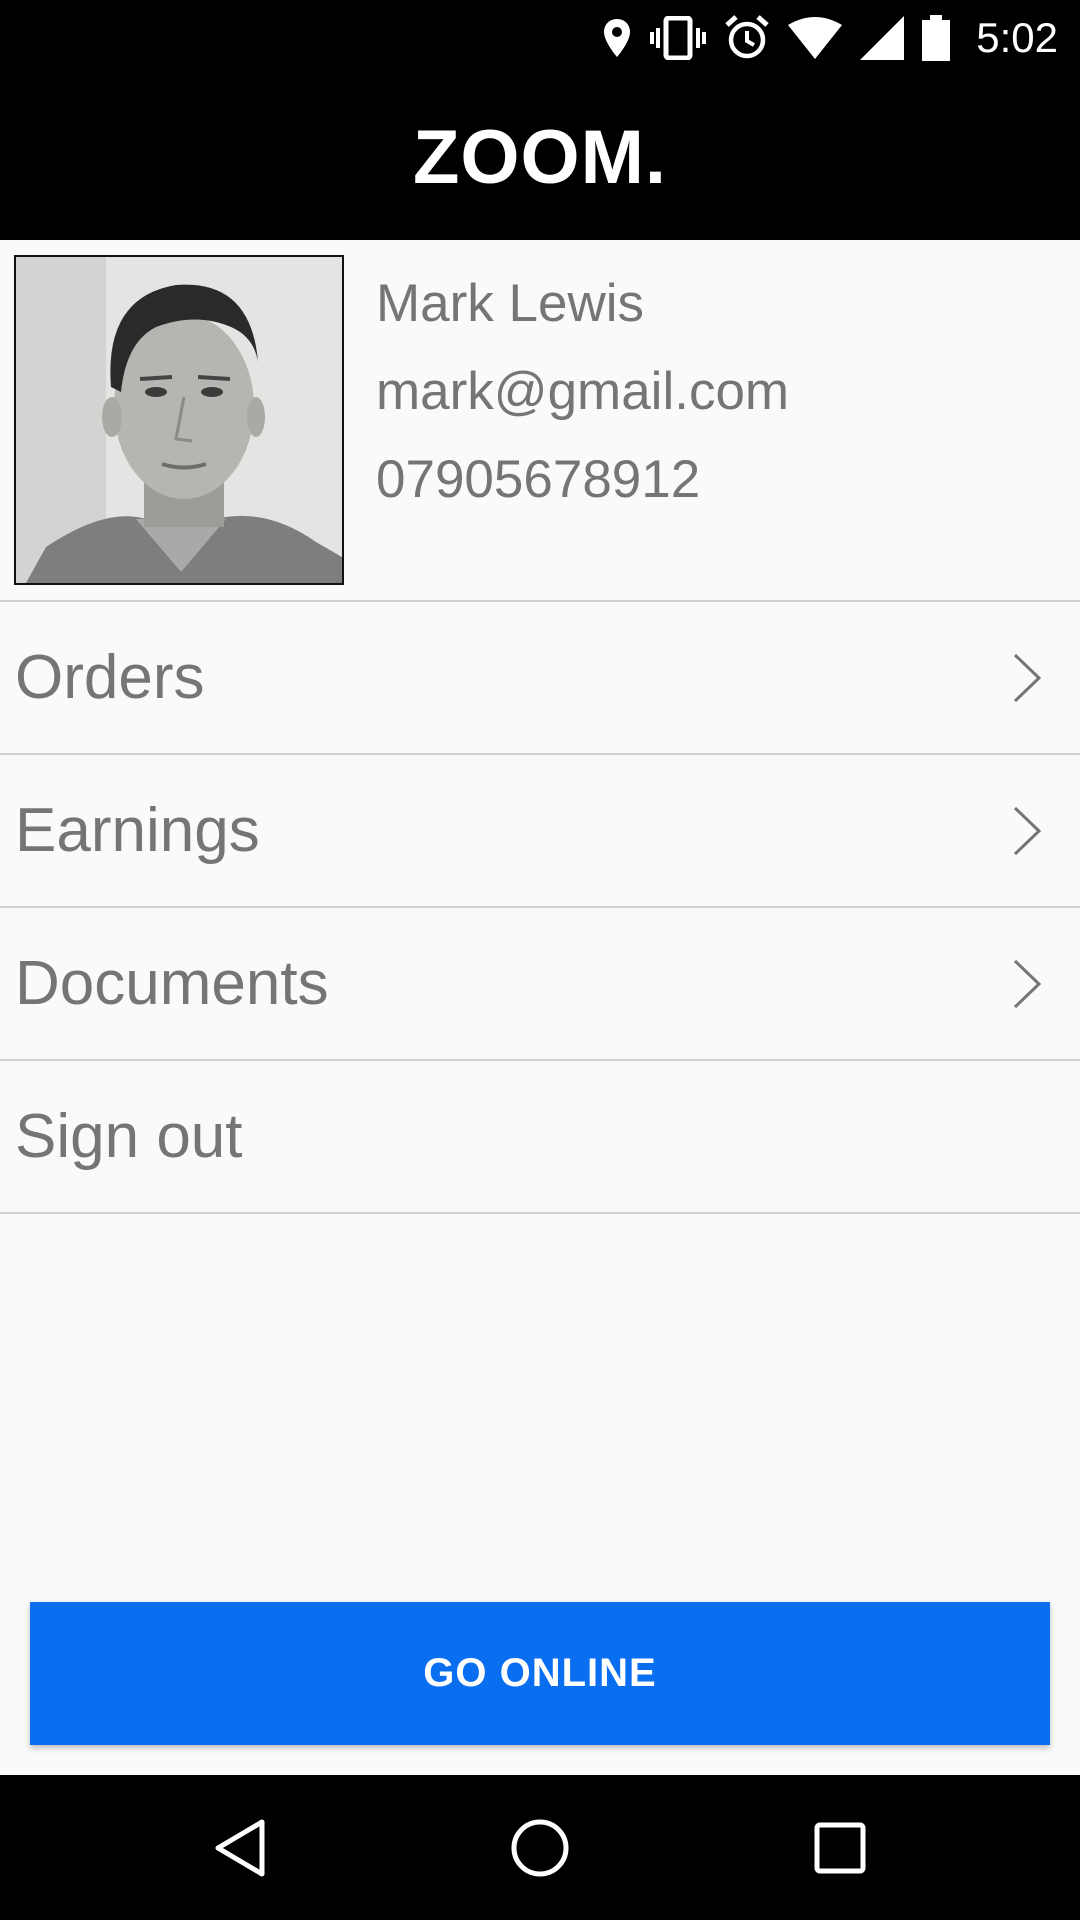  What do you see at coordinates (137, 830) in the screenshot?
I see `menu-item-label: Earnings` at bounding box center [137, 830].